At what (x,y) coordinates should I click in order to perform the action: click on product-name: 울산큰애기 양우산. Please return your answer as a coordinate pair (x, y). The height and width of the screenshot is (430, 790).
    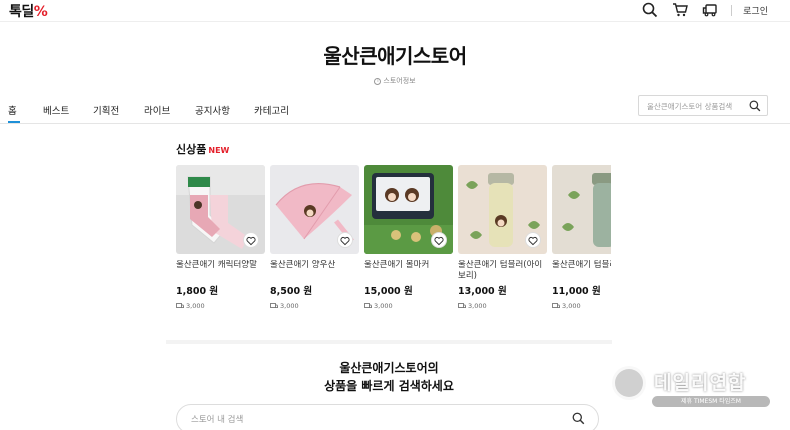
    Looking at the image, I should click on (303, 265).